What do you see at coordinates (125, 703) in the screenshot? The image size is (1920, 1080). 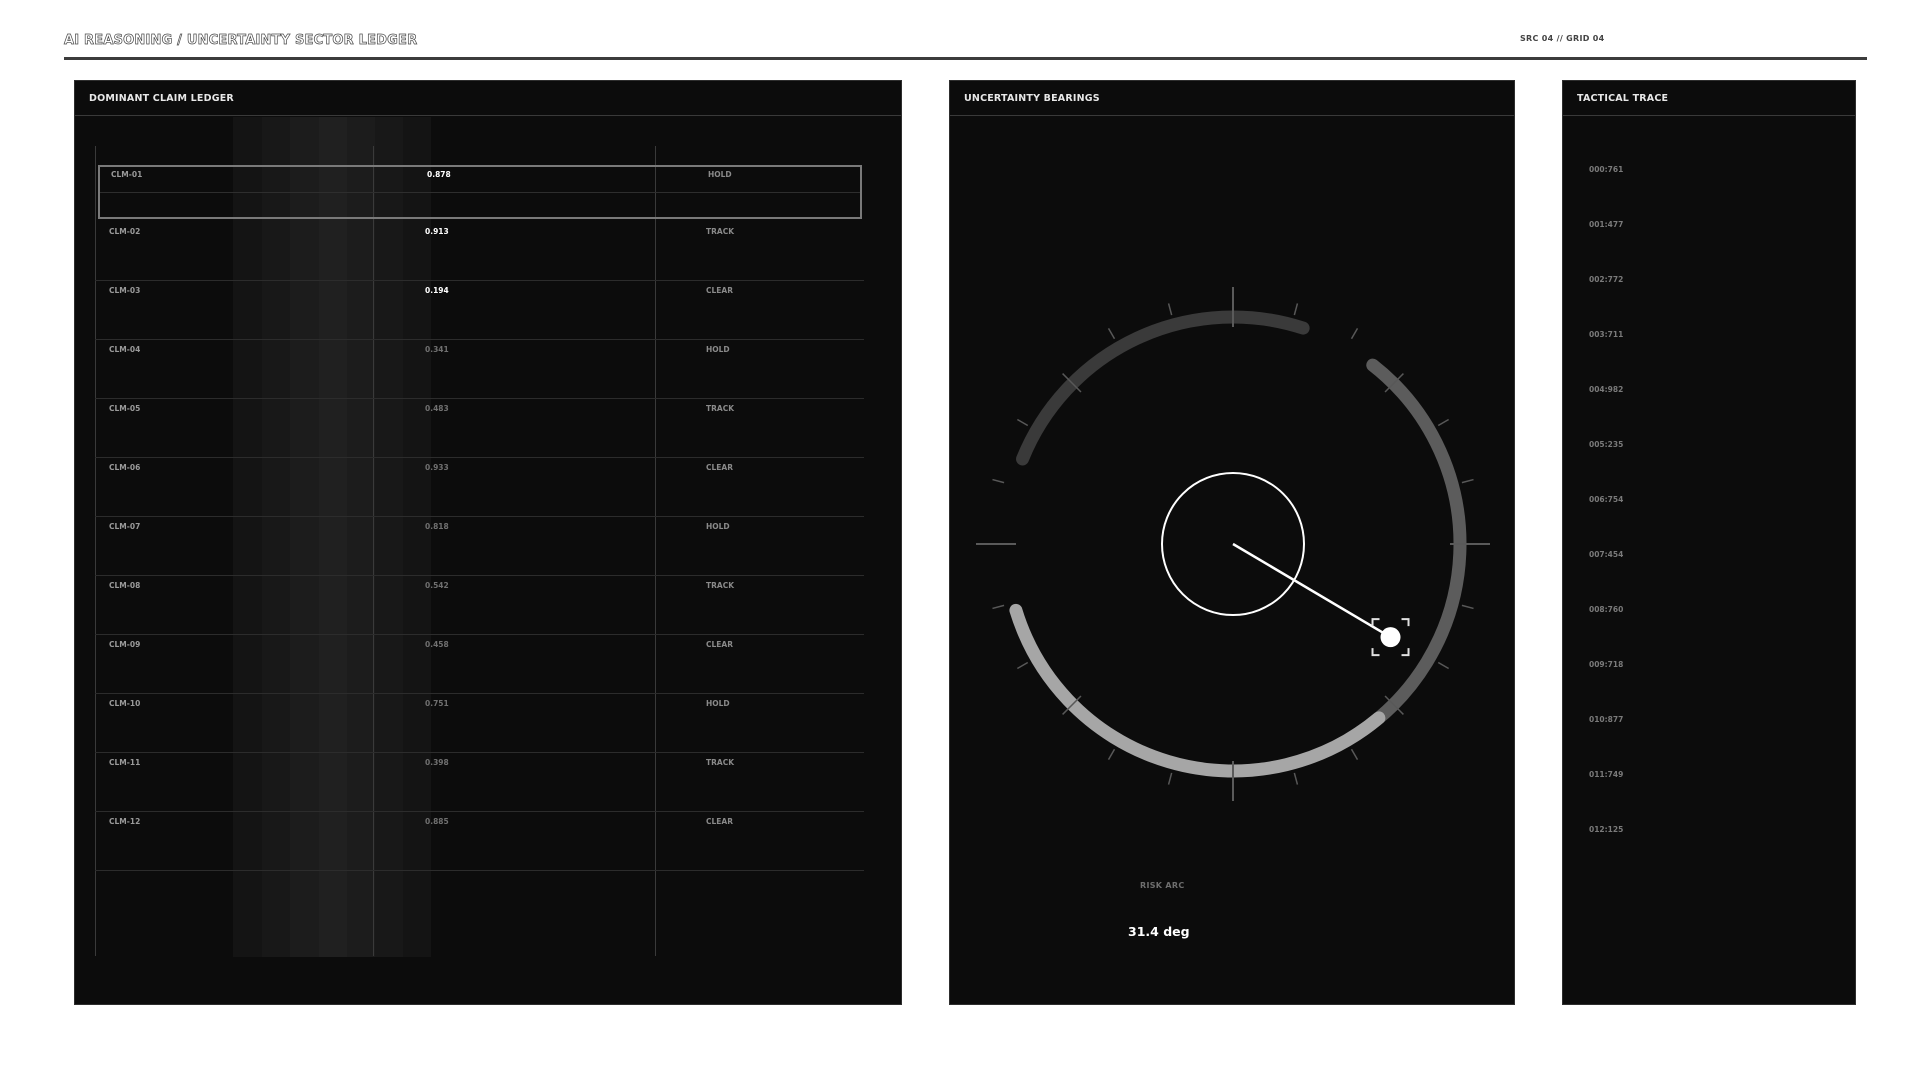 I see `claim-id: CLM-10` at bounding box center [125, 703].